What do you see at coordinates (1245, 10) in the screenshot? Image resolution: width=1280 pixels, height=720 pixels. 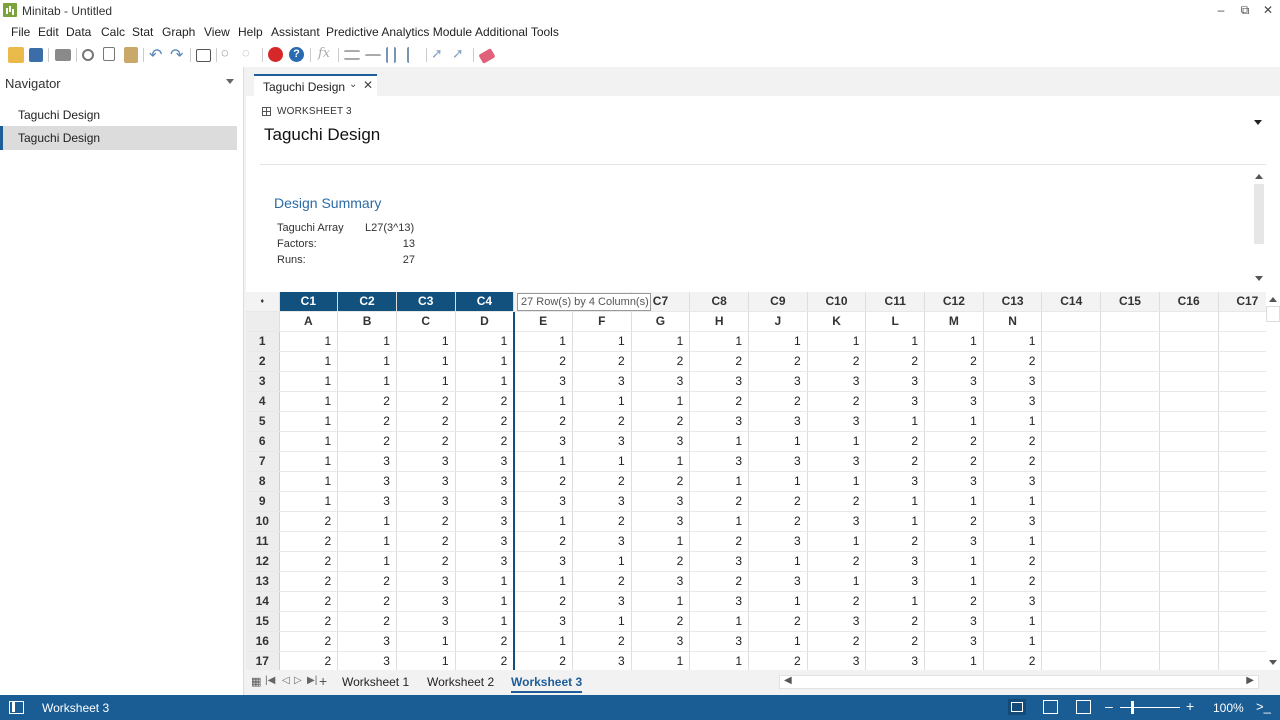 I see `restore-icon: ⧉` at bounding box center [1245, 10].